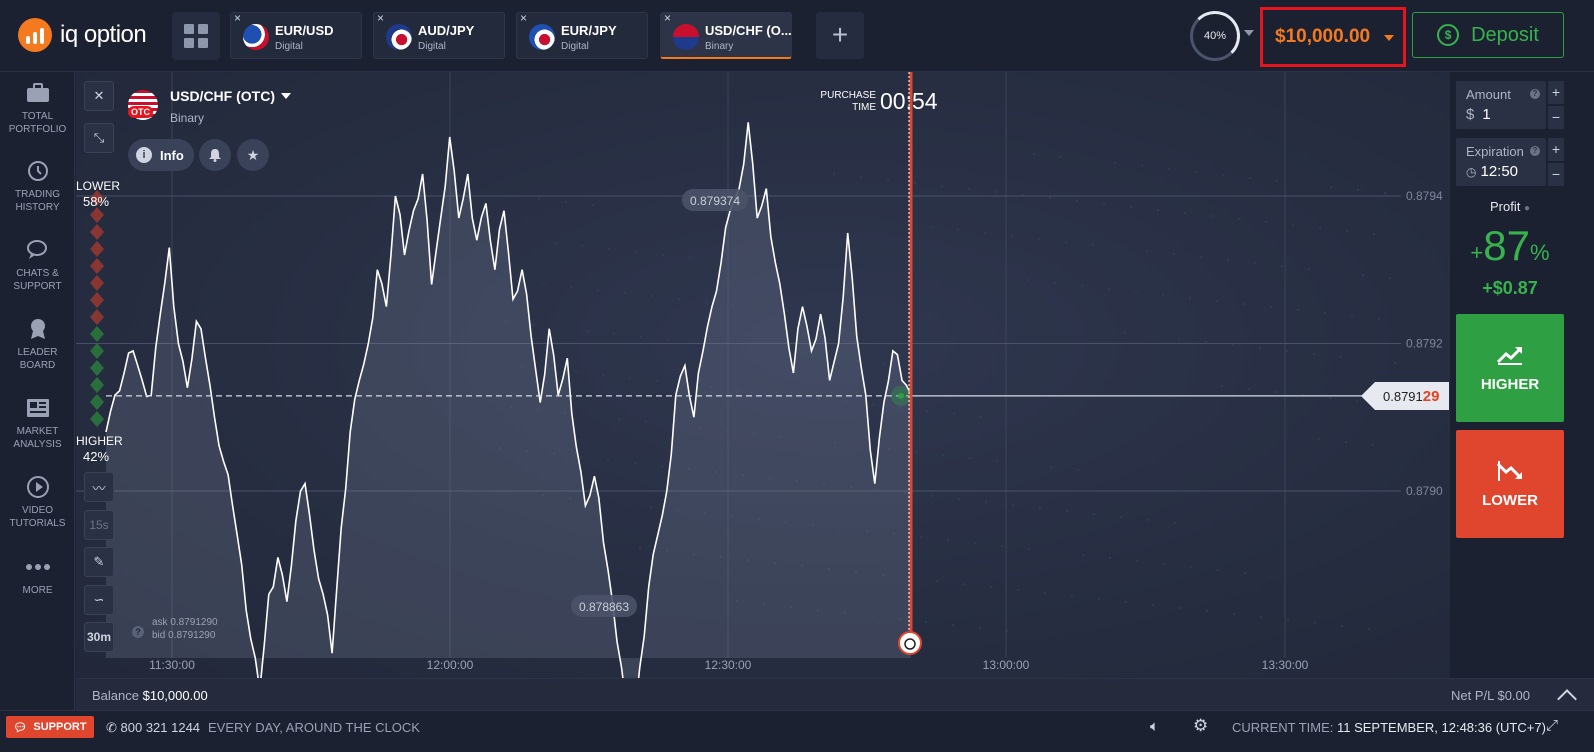 The height and width of the screenshot is (752, 1594). What do you see at coordinates (144, 155) in the screenshot?
I see `info-icon: i` at bounding box center [144, 155].